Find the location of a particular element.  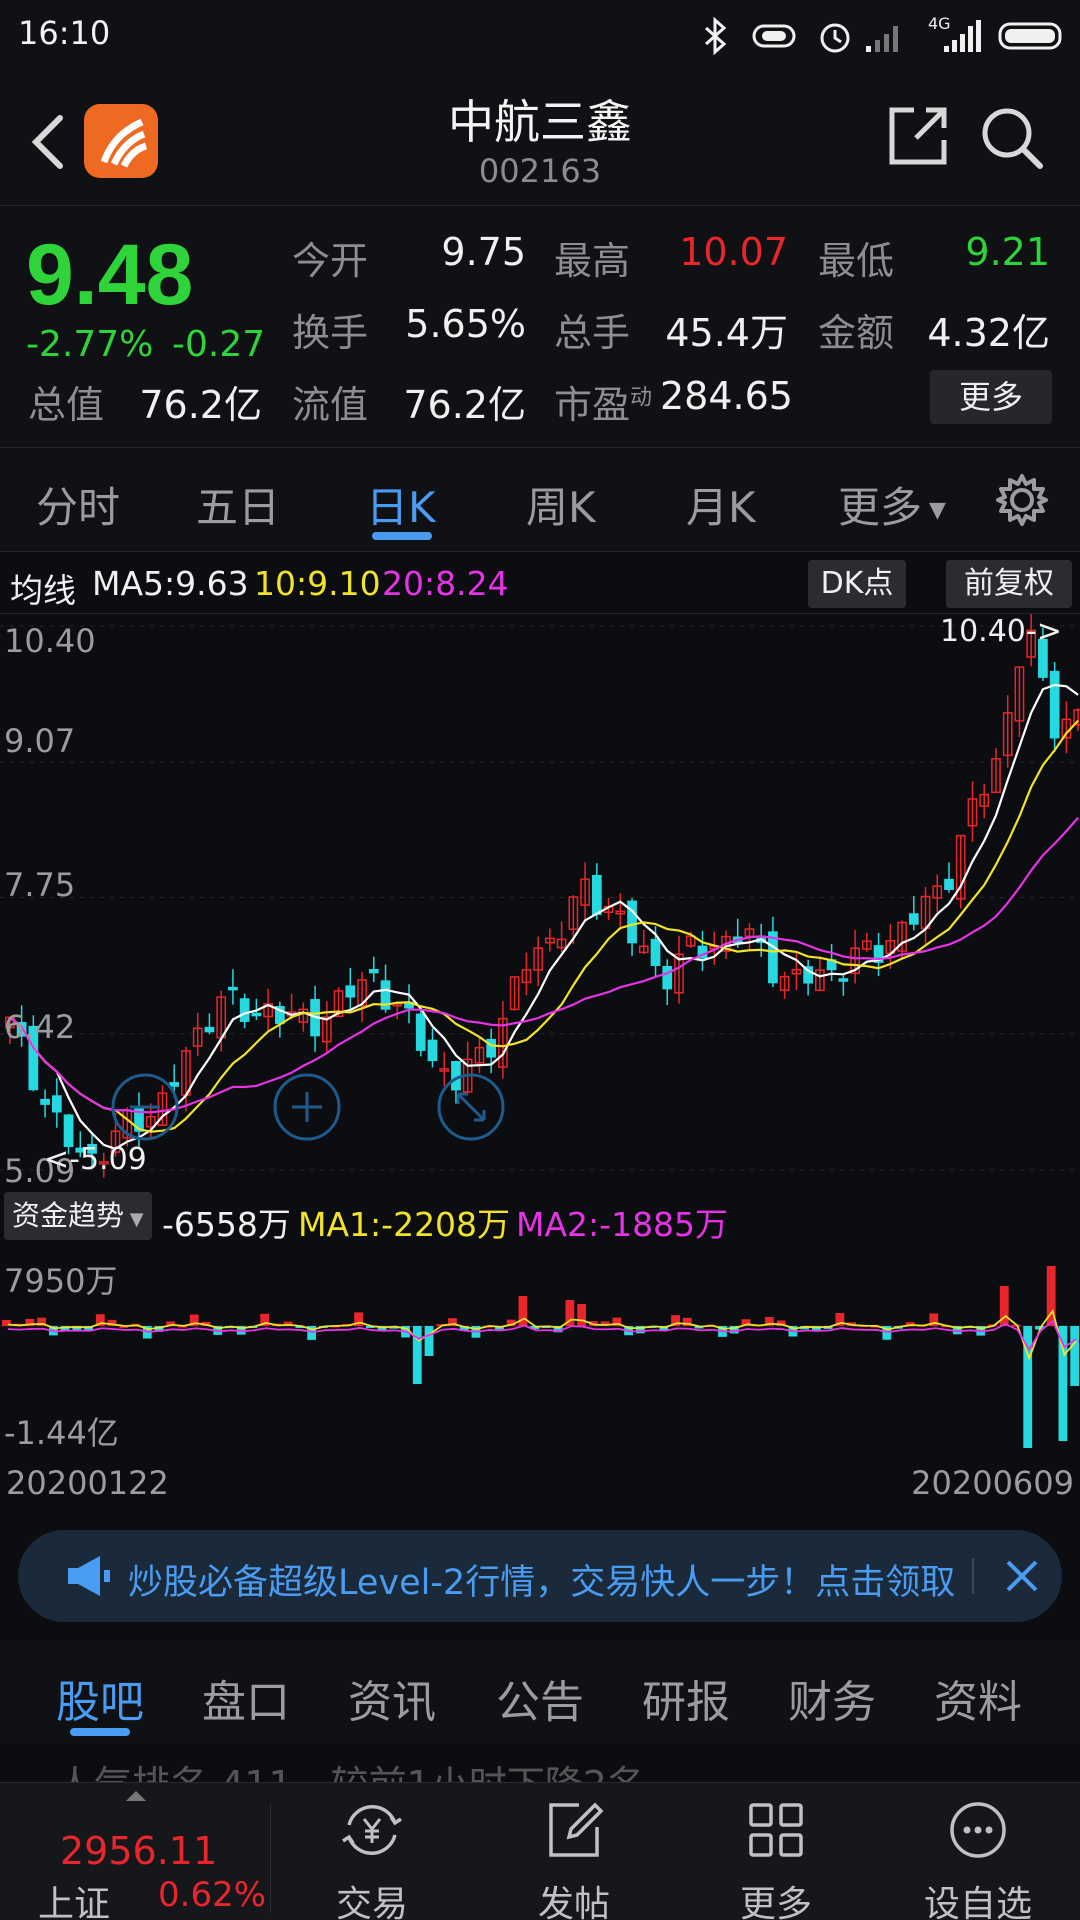

zoom-out-icon is located at coordinates (145, 1107).